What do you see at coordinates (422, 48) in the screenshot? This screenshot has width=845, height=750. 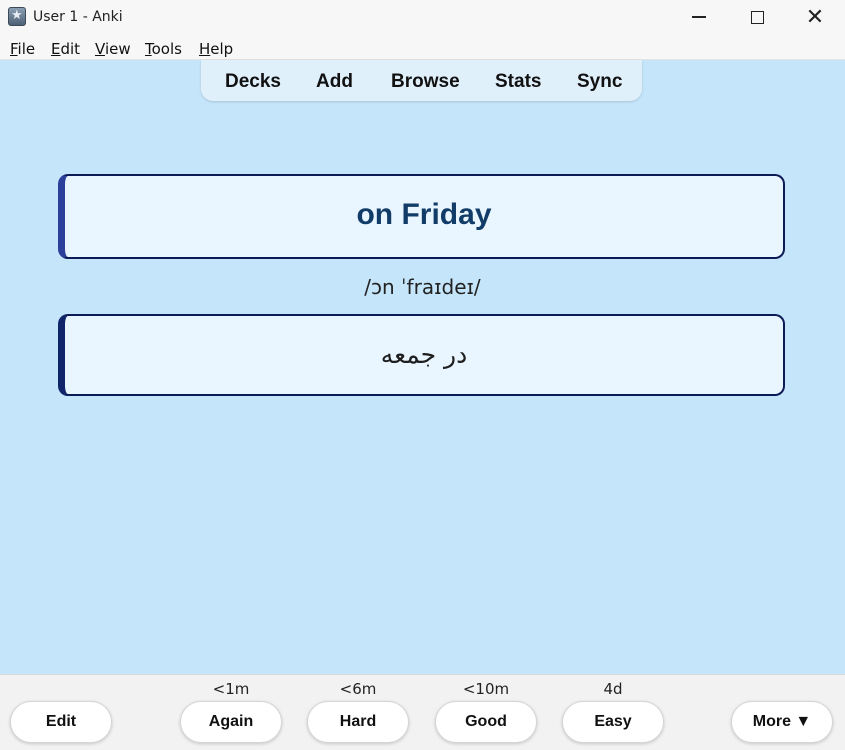 I see `menu-bar: File Edit View Tools Help` at bounding box center [422, 48].